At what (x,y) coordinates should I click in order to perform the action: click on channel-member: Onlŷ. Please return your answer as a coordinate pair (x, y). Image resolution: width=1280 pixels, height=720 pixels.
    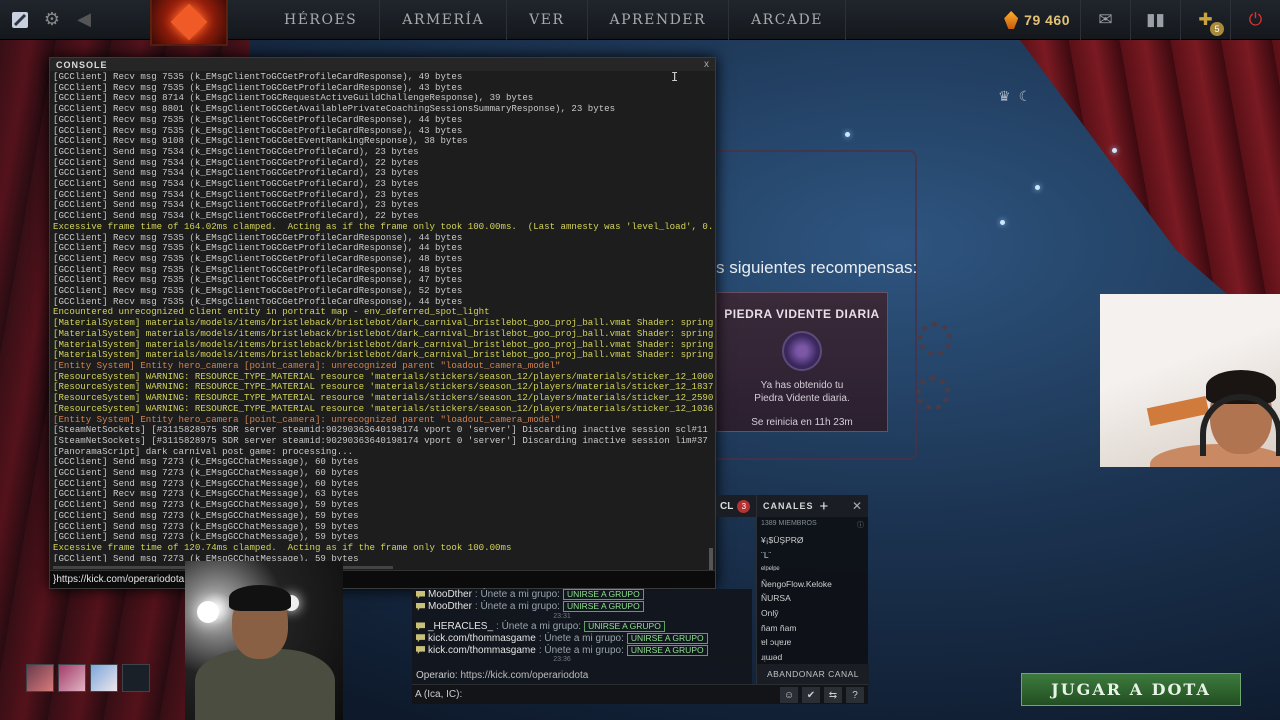
    Looking at the image, I should click on (812, 613).